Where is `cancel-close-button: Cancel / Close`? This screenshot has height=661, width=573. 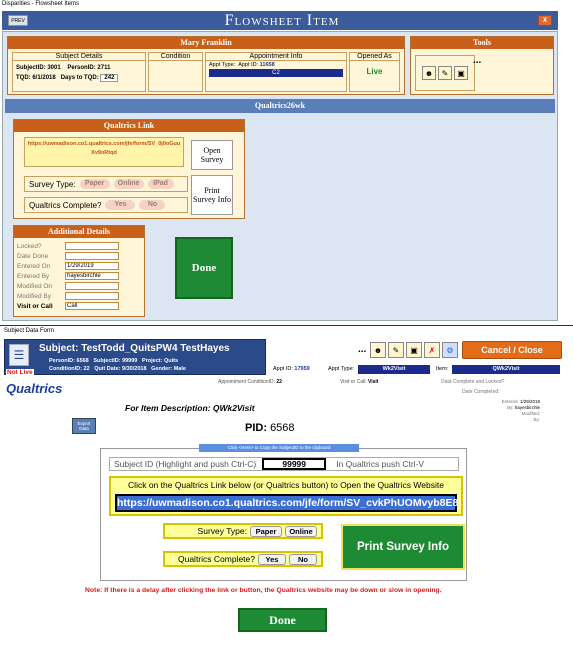 cancel-close-button: Cancel / Close is located at coordinates (512, 350).